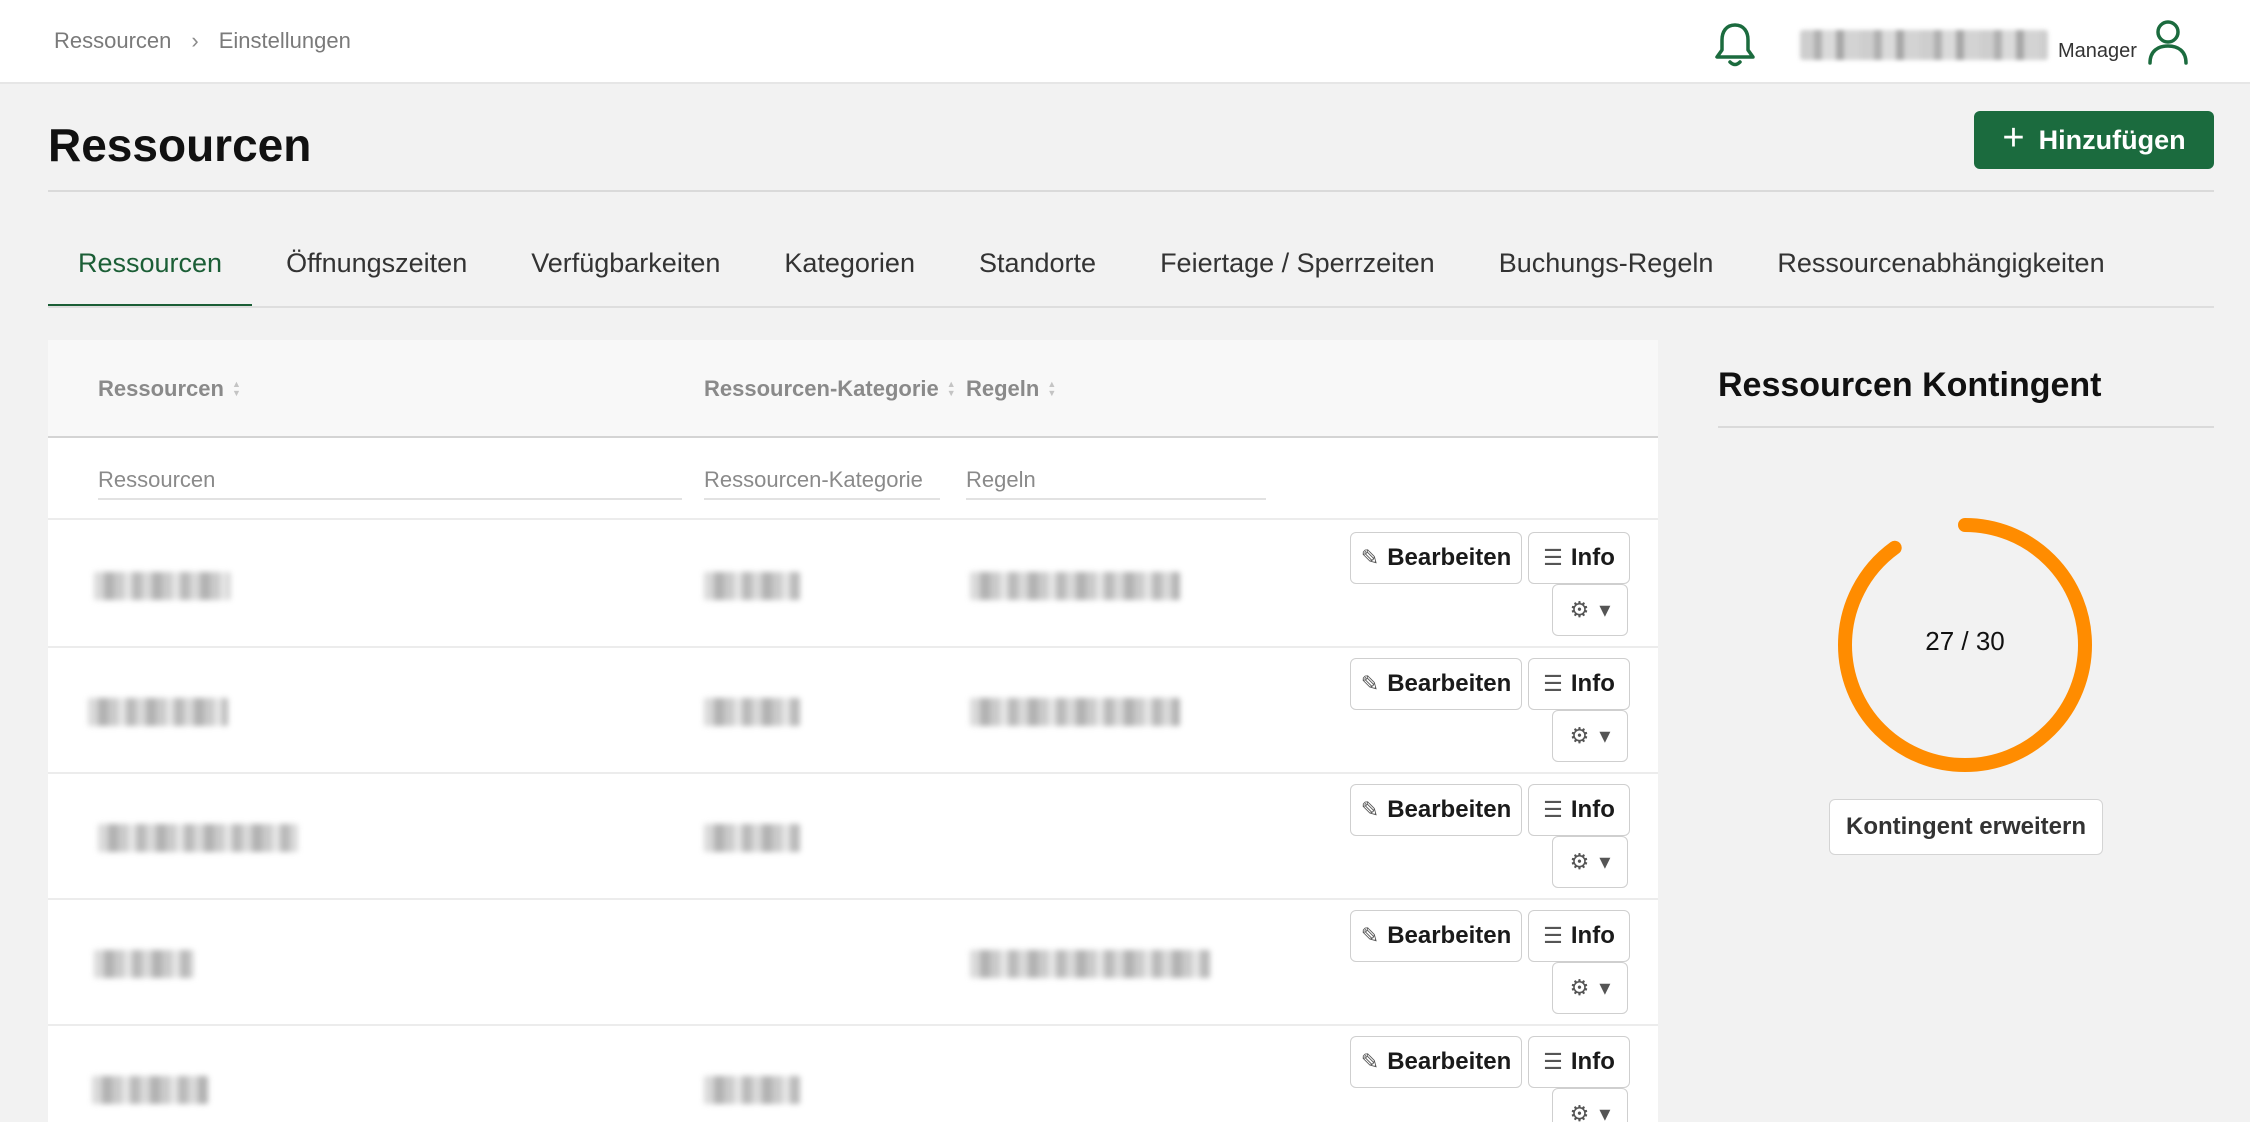 The height and width of the screenshot is (1122, 2250). What do you see at coordinates (180, 145) in the screenshot?
I see `page-title: Ressourcen` at bounding box center [180, 145].